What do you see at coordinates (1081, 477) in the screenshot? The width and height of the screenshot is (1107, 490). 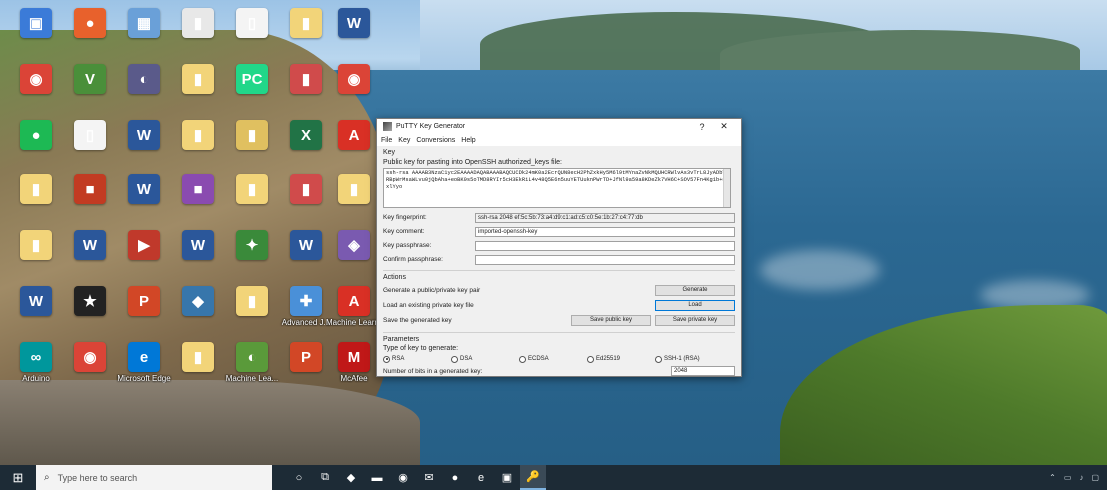 I see `volume-icon: ♪` at bounding box center [1081, 477].